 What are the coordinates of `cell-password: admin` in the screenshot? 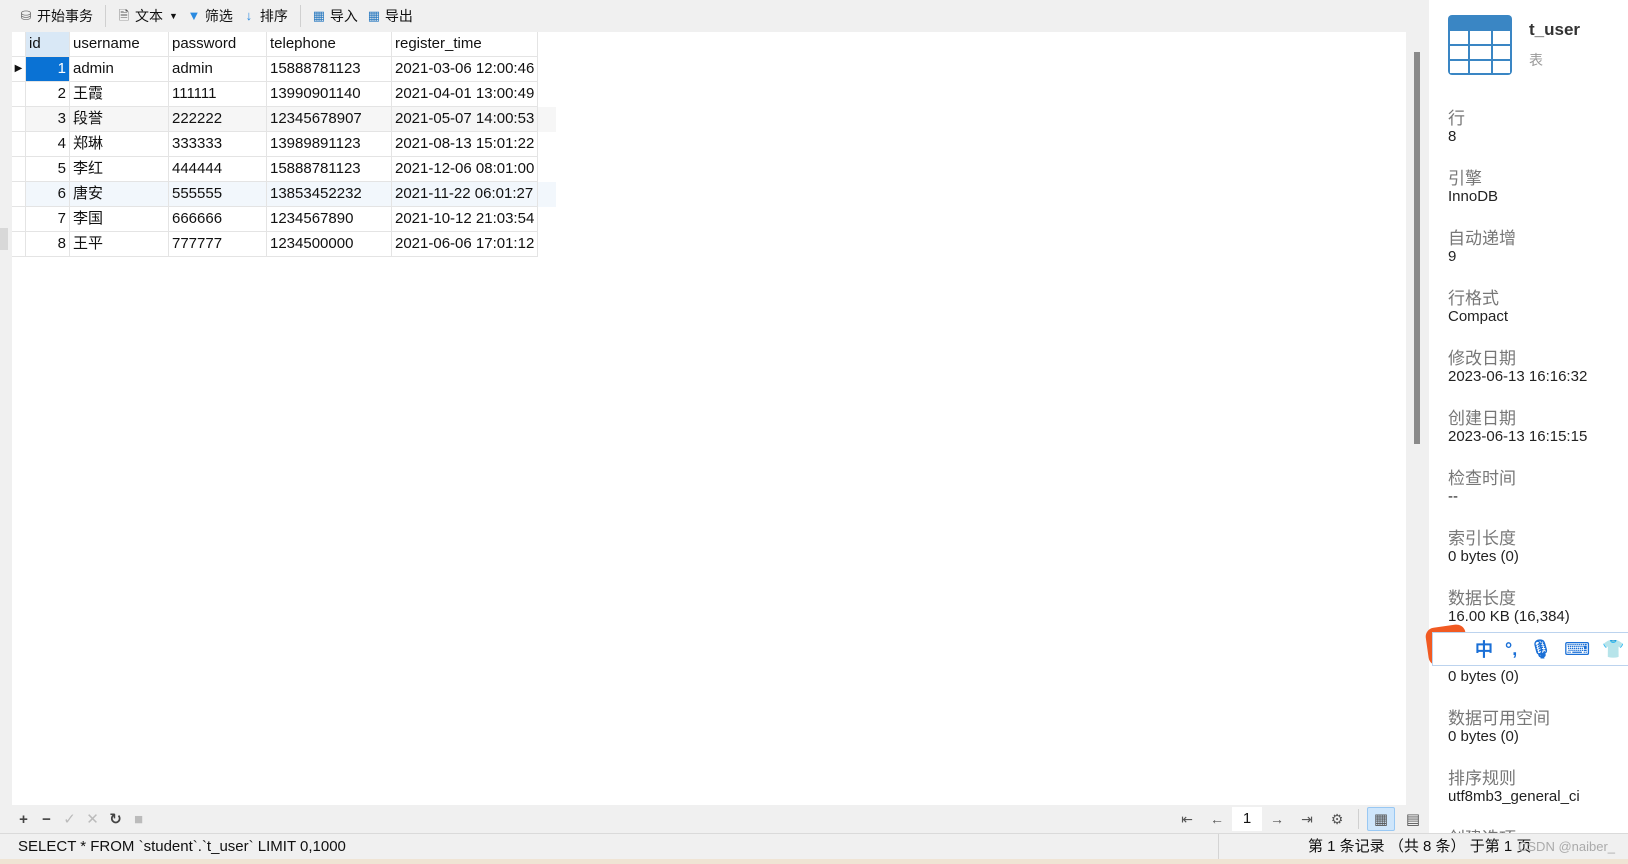 It's located at (218, 69).